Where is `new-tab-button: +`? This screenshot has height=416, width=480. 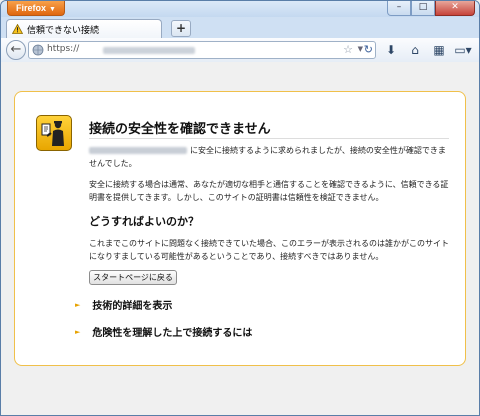
new-tab-button: + is located at coordinates (181, 28).